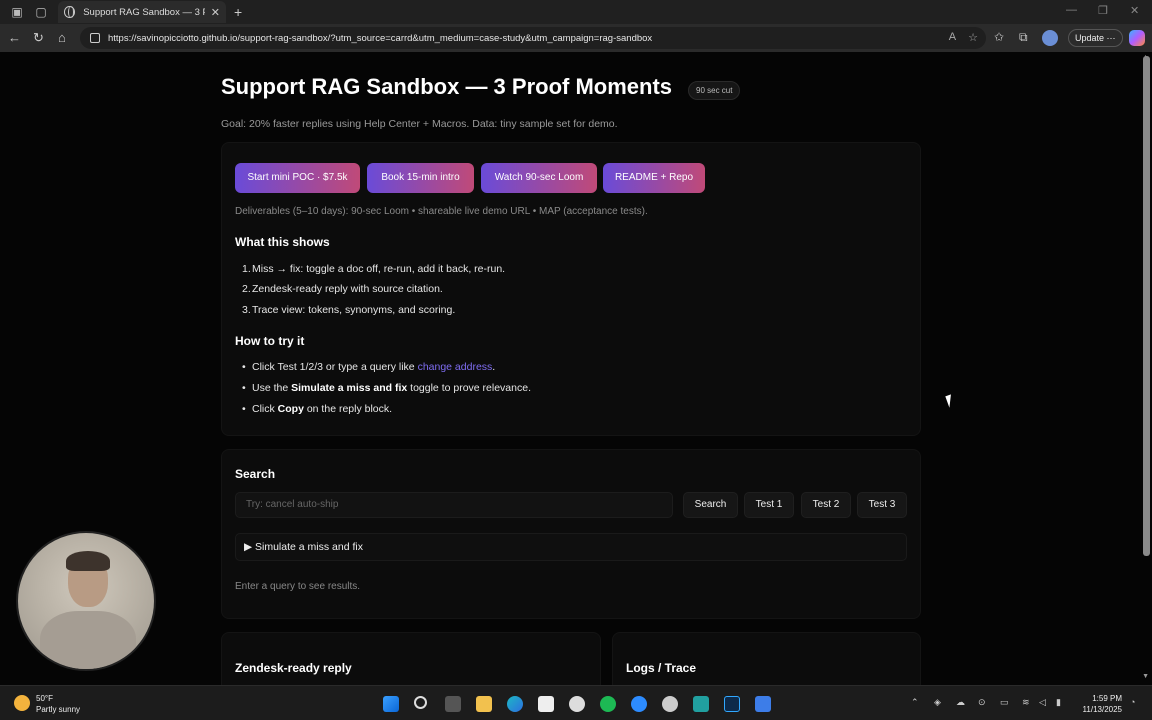 This screenshot has height=720, width=1152. I want to click on disclosure-triangle-icon: ▶, so click(249, 547).